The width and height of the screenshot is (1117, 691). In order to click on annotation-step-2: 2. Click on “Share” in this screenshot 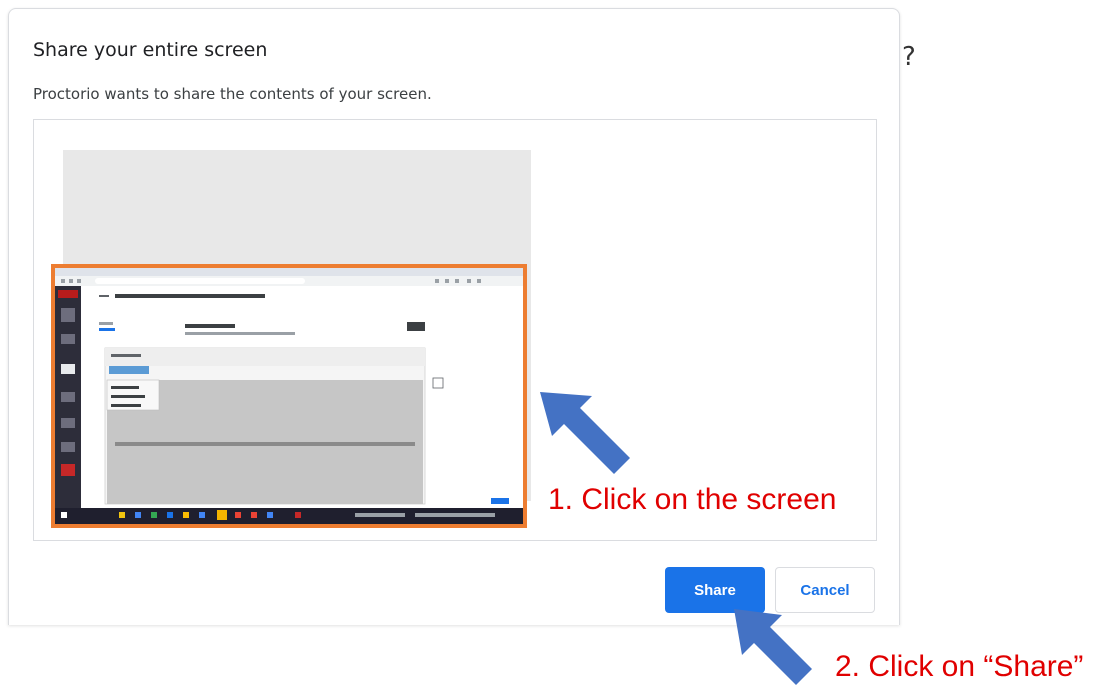, I will do `click(959, 666)`.